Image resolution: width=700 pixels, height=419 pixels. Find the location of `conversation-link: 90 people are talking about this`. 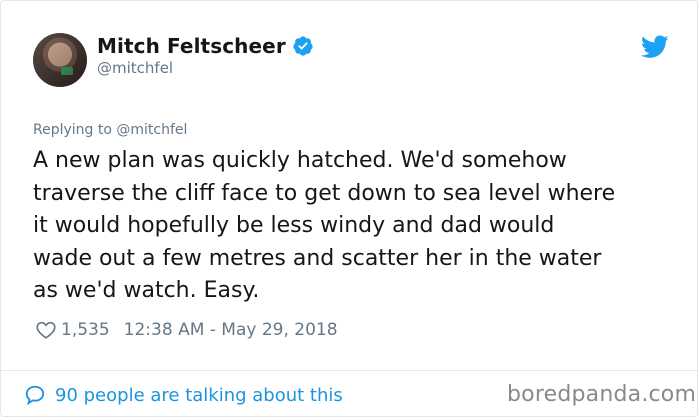

conversation-link: 90 people are talking about this is located at coordinates (183, 395).